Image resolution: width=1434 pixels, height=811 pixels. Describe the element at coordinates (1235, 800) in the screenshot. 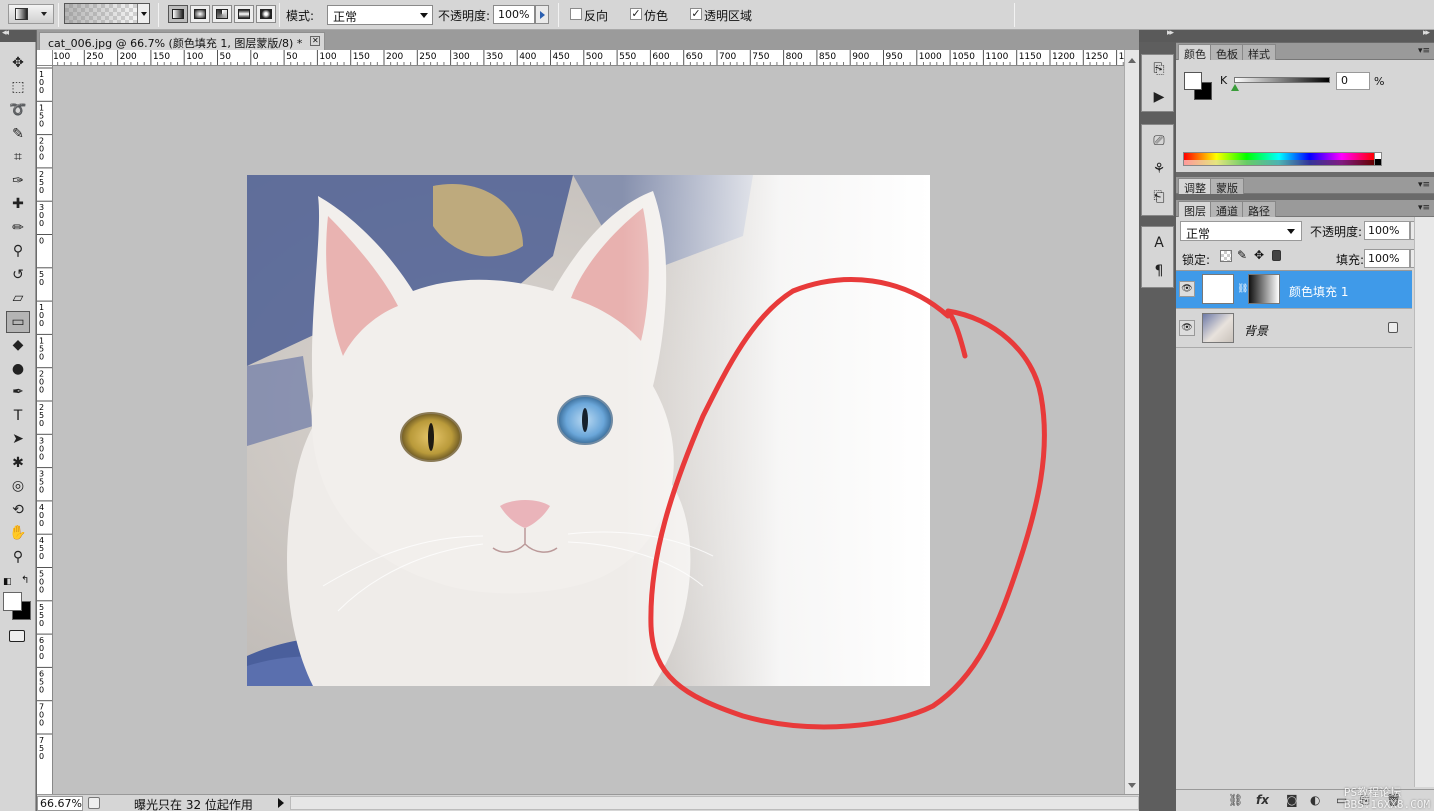

I see `link-layers-icon: ⛓` at that location.